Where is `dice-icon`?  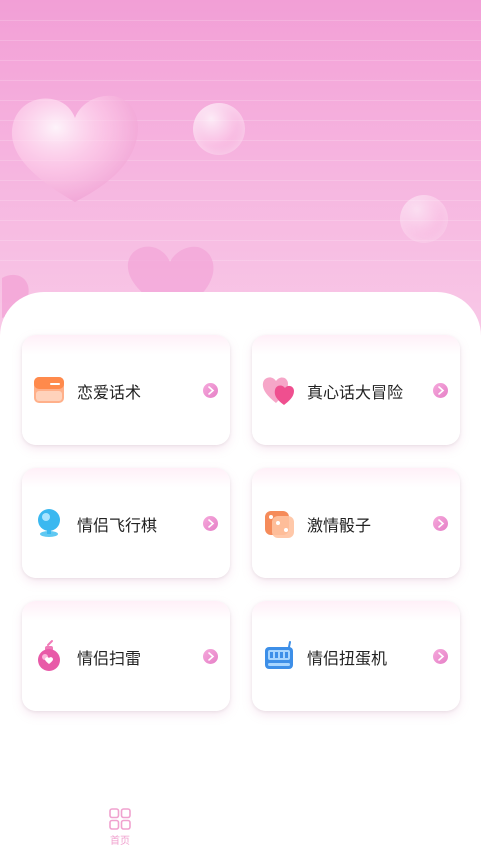 dice-icon is located at coordinates (279, 524).